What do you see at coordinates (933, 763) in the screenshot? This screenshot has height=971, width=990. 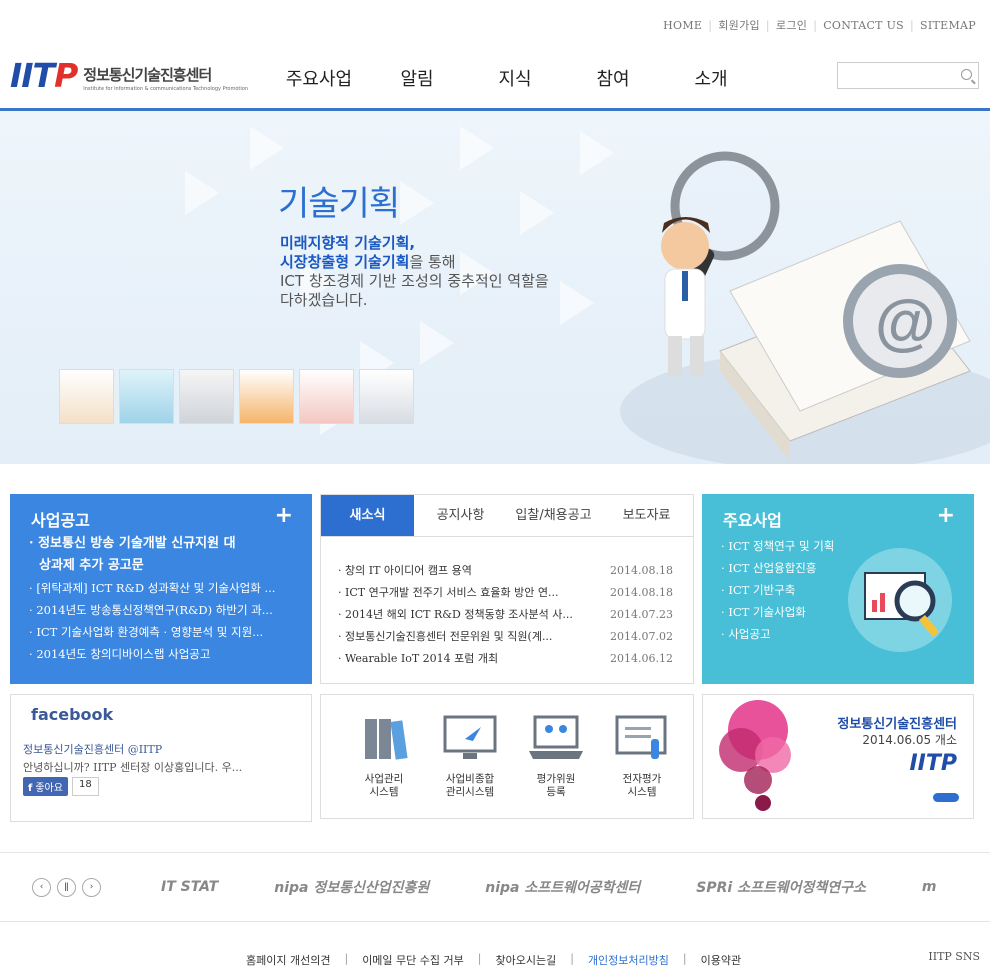 I see `opening-mark: IITP` at bounding box center [933, 763].